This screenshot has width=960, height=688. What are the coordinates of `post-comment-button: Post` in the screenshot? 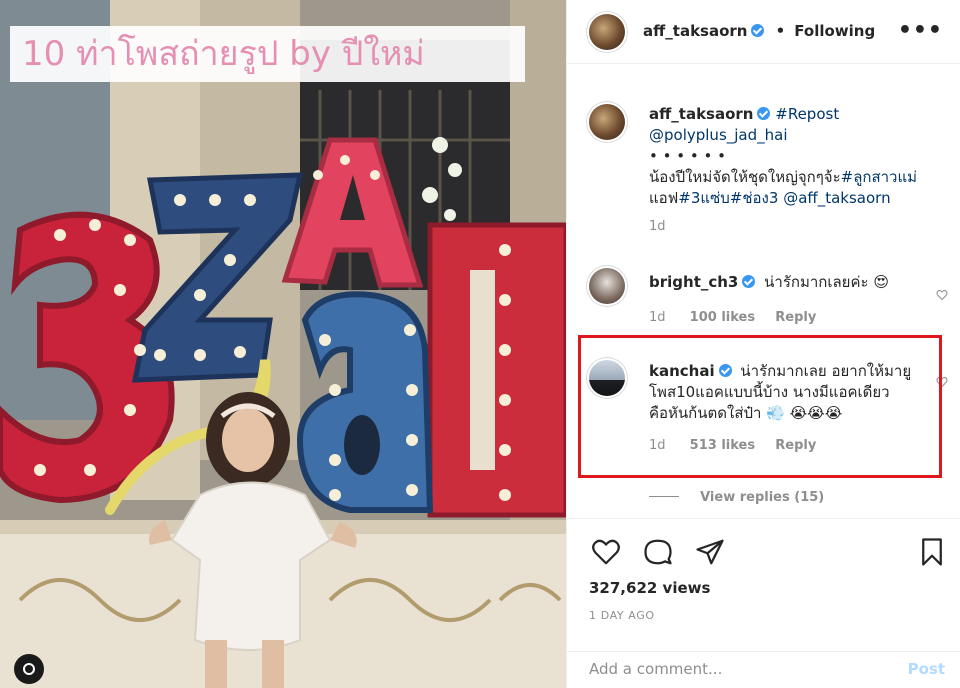 It's located at (926, 669).